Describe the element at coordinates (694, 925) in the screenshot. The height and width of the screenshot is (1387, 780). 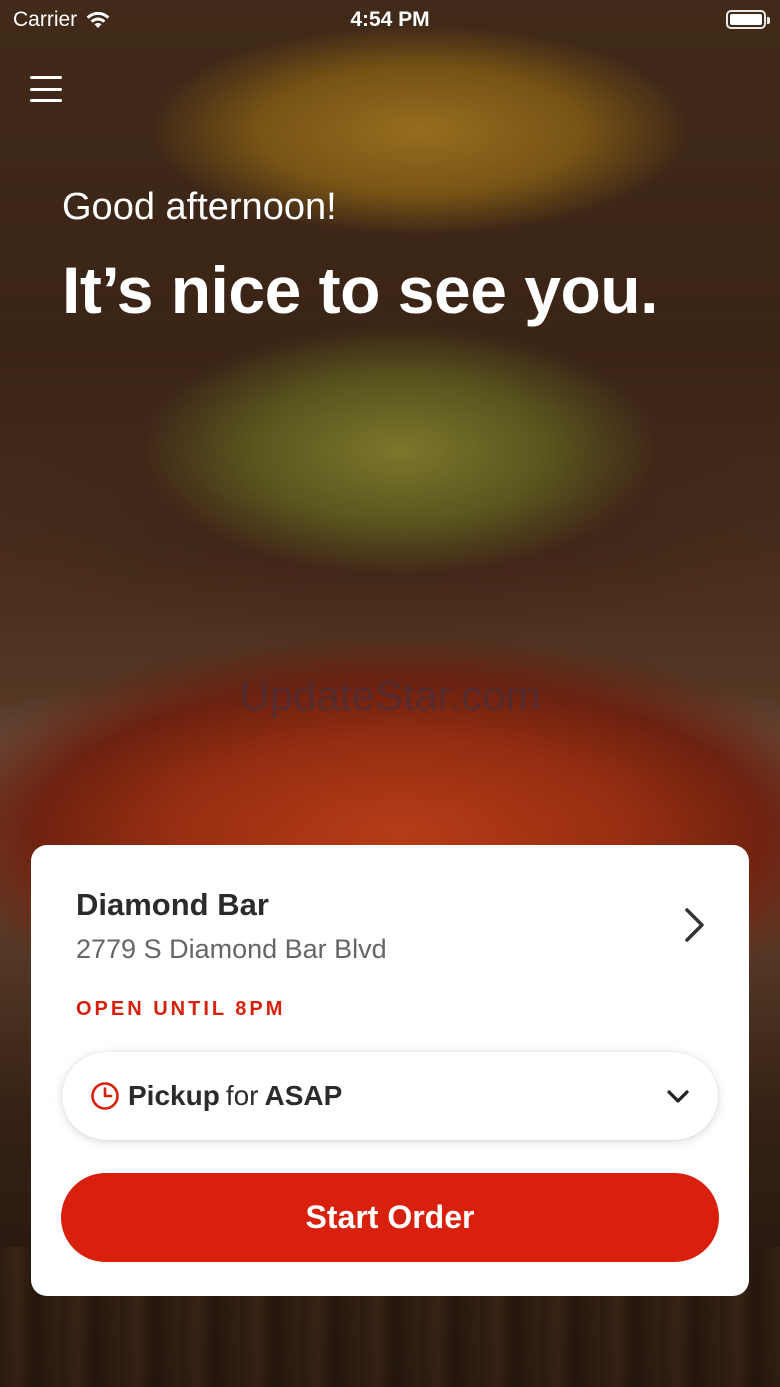
I see `chevron-right-icon` at that location.